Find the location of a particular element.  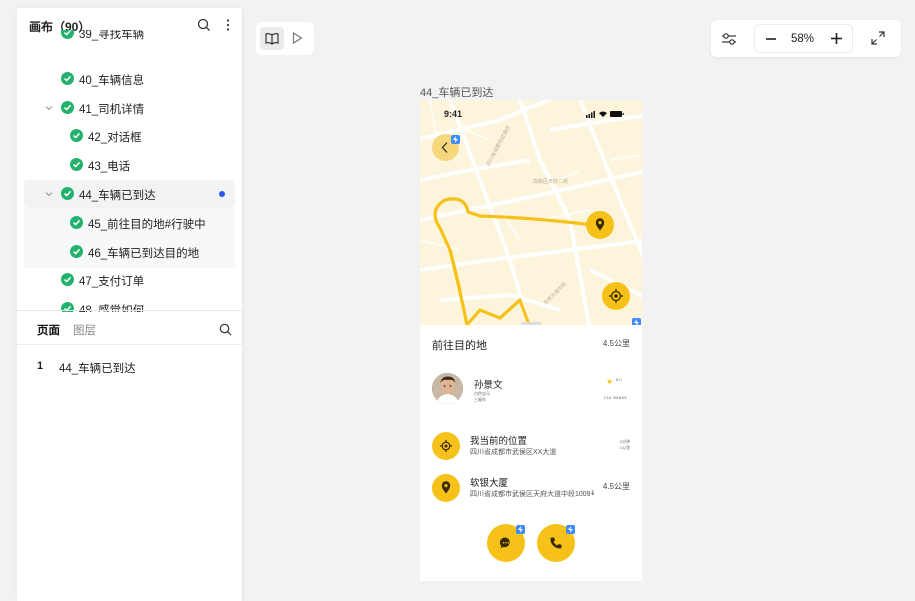

layer-item: 46_车辆已到达目的地 is located at coordinates (129, 252).